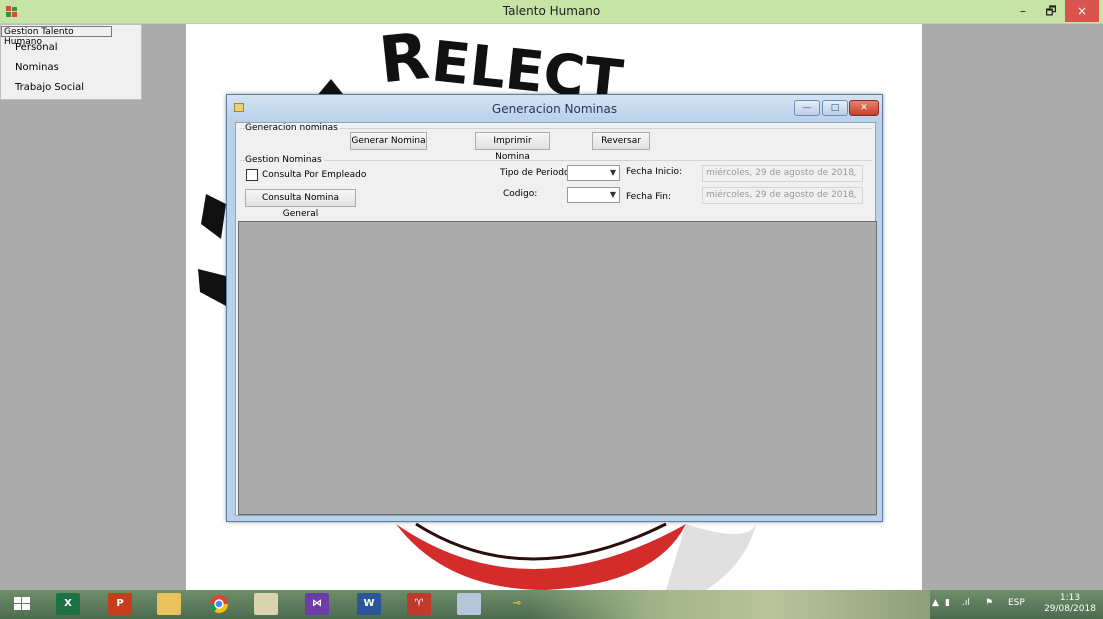 The image size is (1103, 619). Describe the element at coordinates (219, 604) in the screenshot. I see `chrome-icon` at that location.